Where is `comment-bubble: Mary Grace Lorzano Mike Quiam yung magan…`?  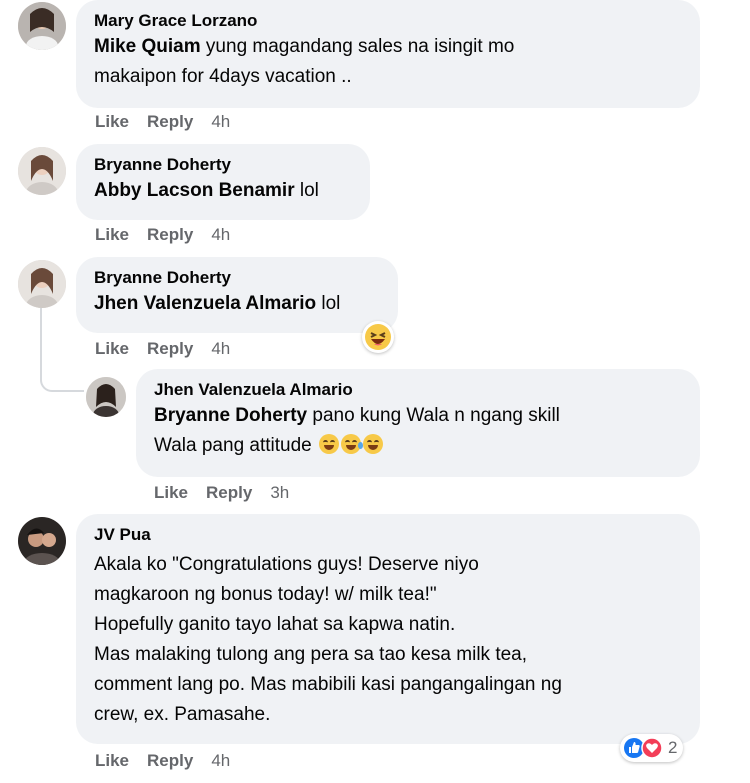
comment-bubble: Mary Grace Lorzano Mike Quiam yung magan… is located at coordinates (388, 54).